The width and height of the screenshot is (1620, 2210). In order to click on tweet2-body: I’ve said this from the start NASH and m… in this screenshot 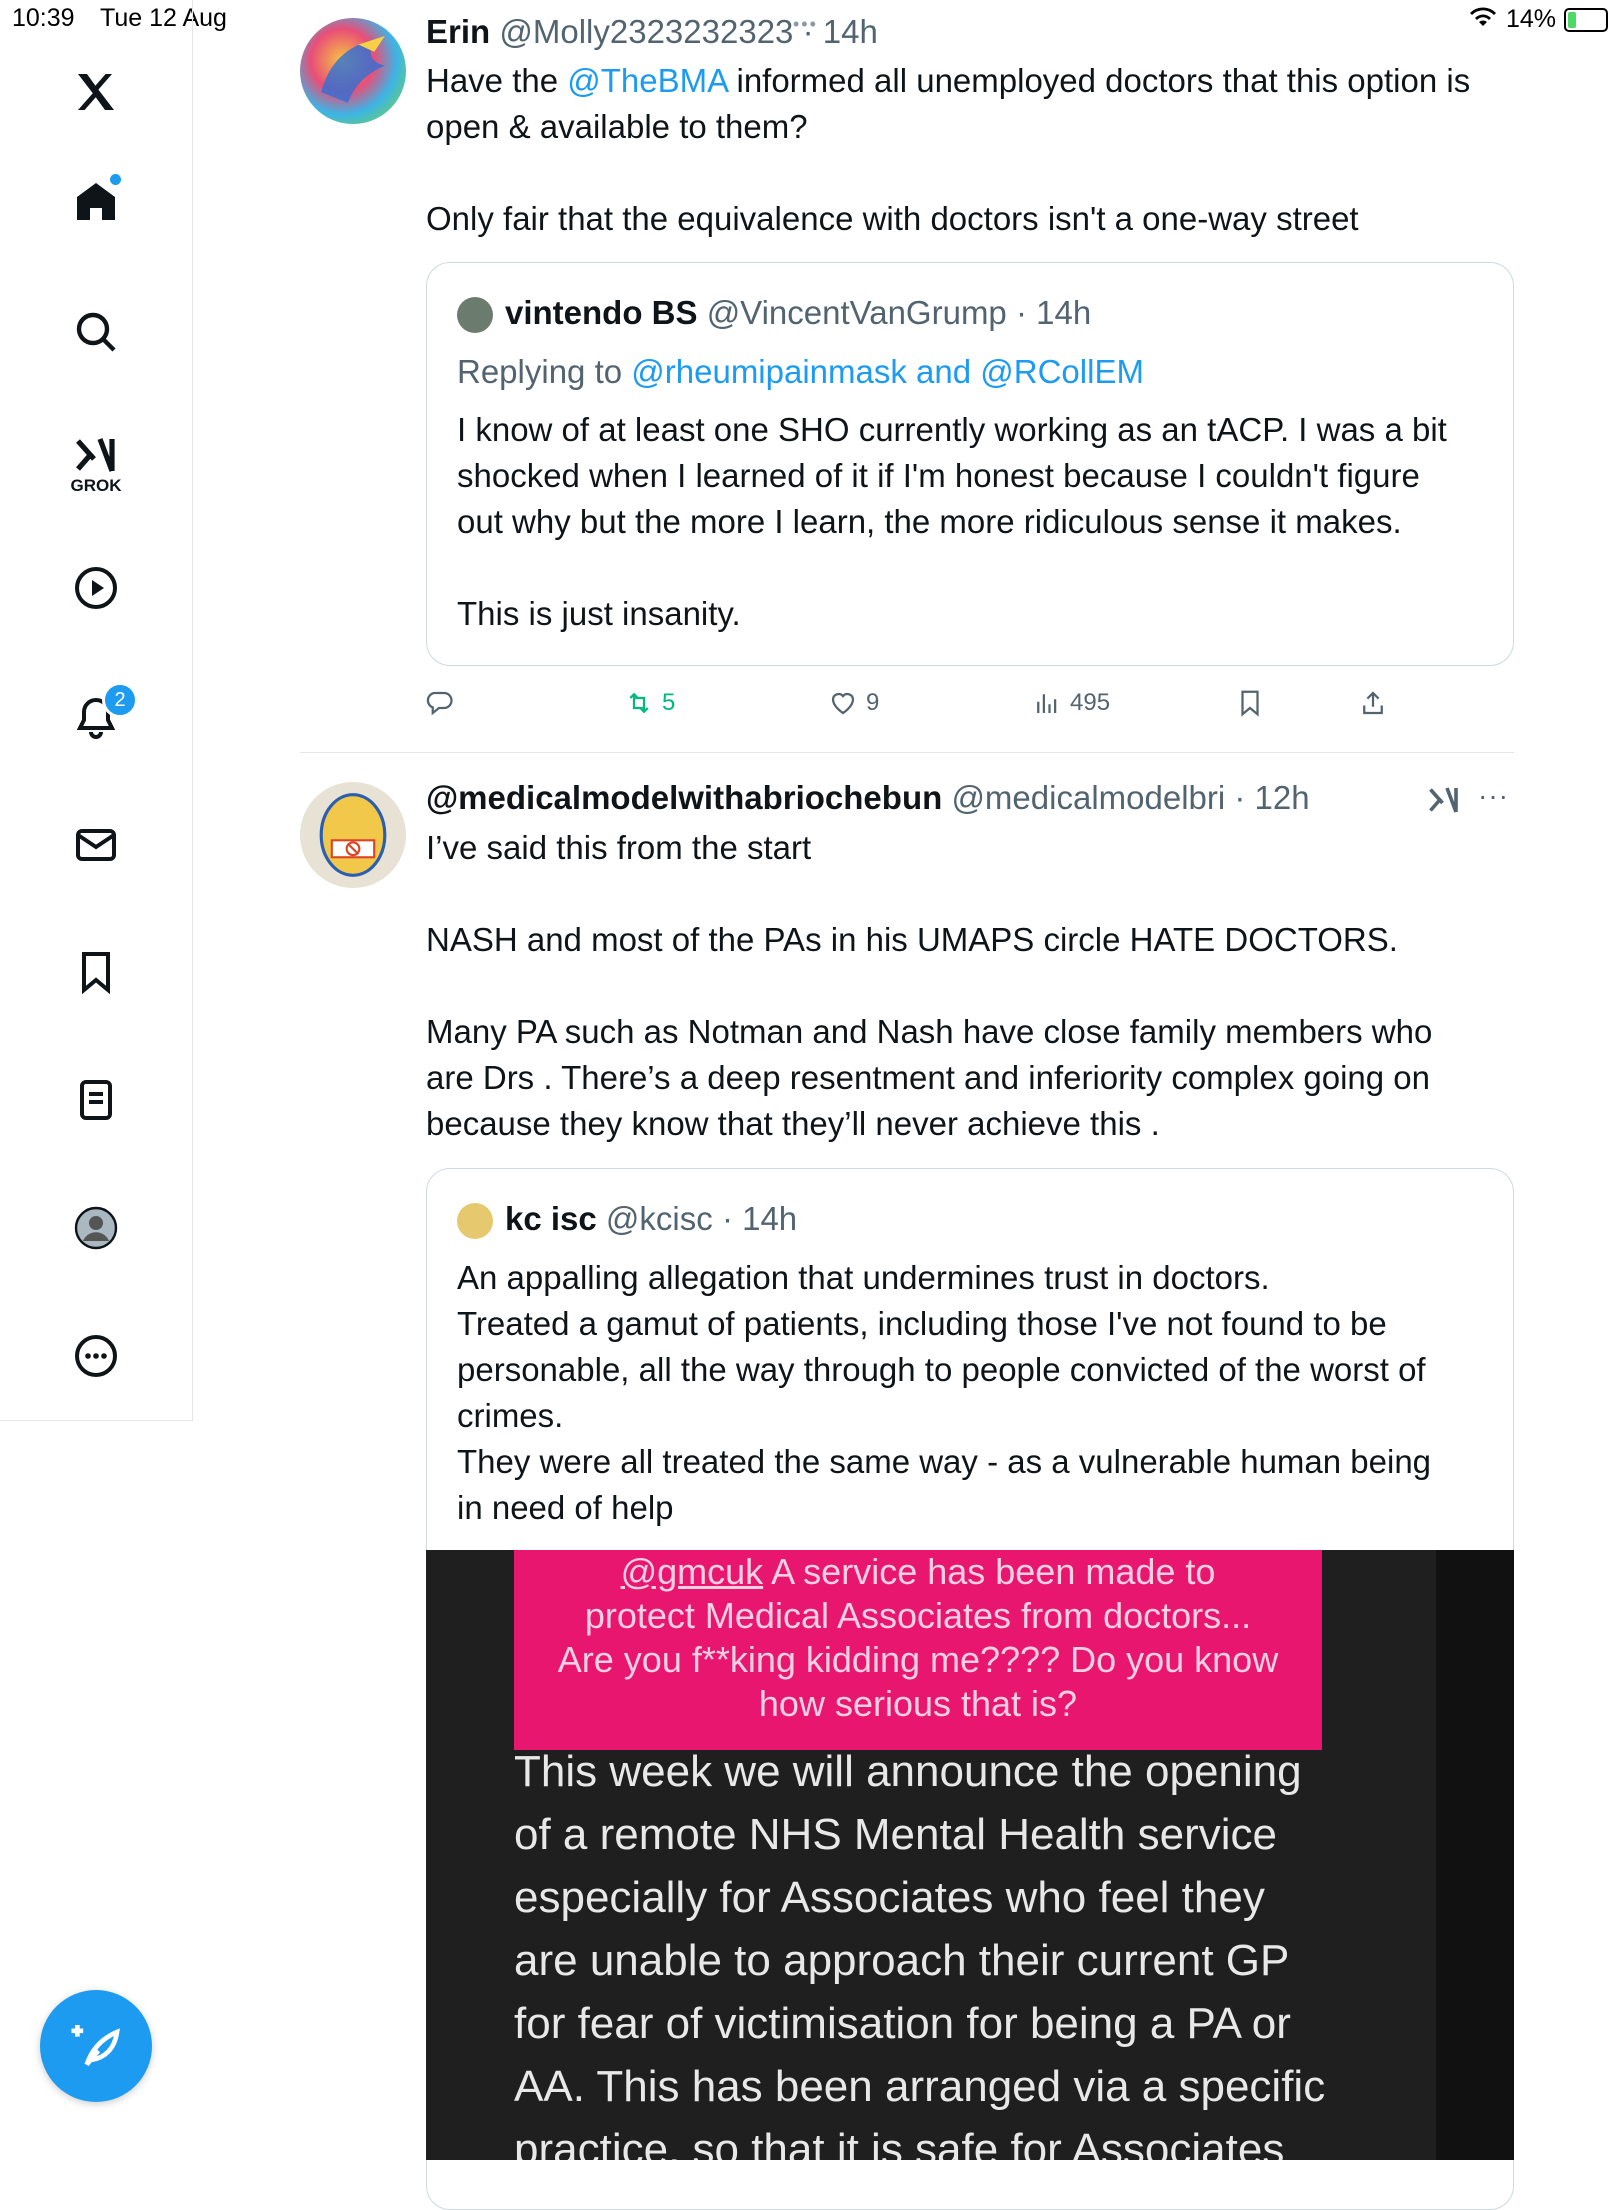, I will do `click(976, 986)`.